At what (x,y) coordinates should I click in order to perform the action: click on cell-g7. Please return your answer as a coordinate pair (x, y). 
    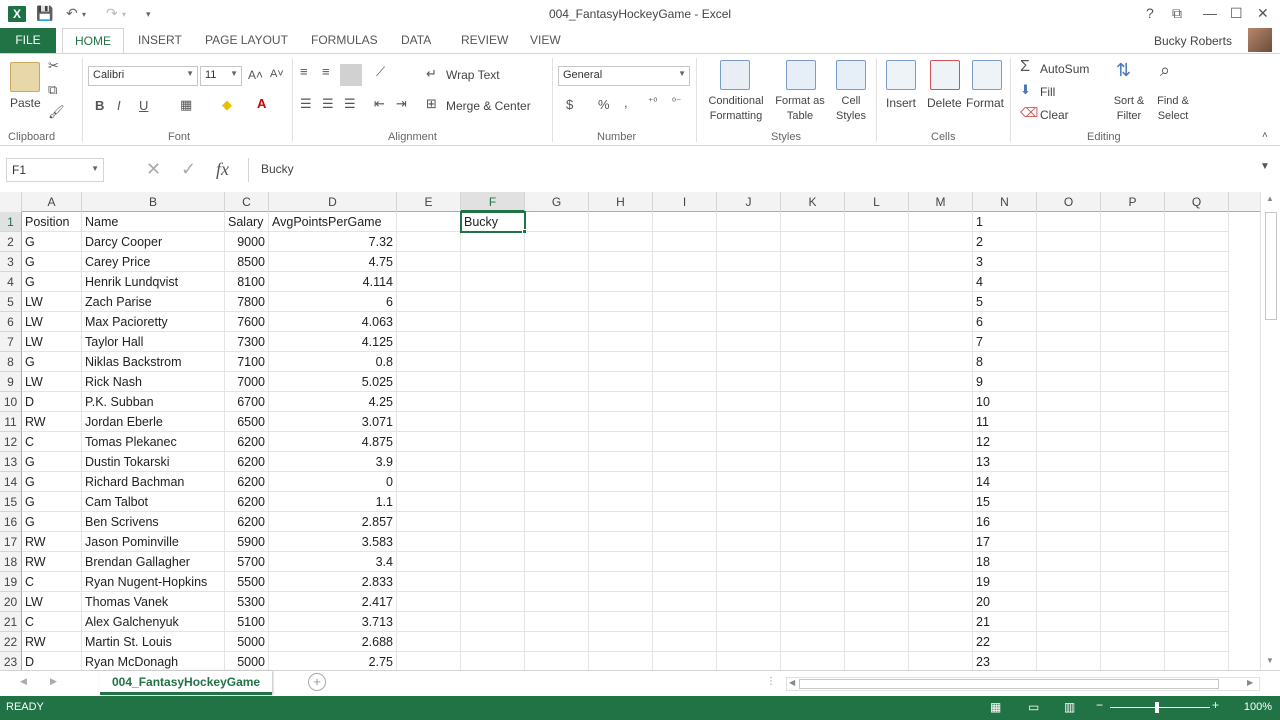
    Looking at the image, I should click on (557, 342).